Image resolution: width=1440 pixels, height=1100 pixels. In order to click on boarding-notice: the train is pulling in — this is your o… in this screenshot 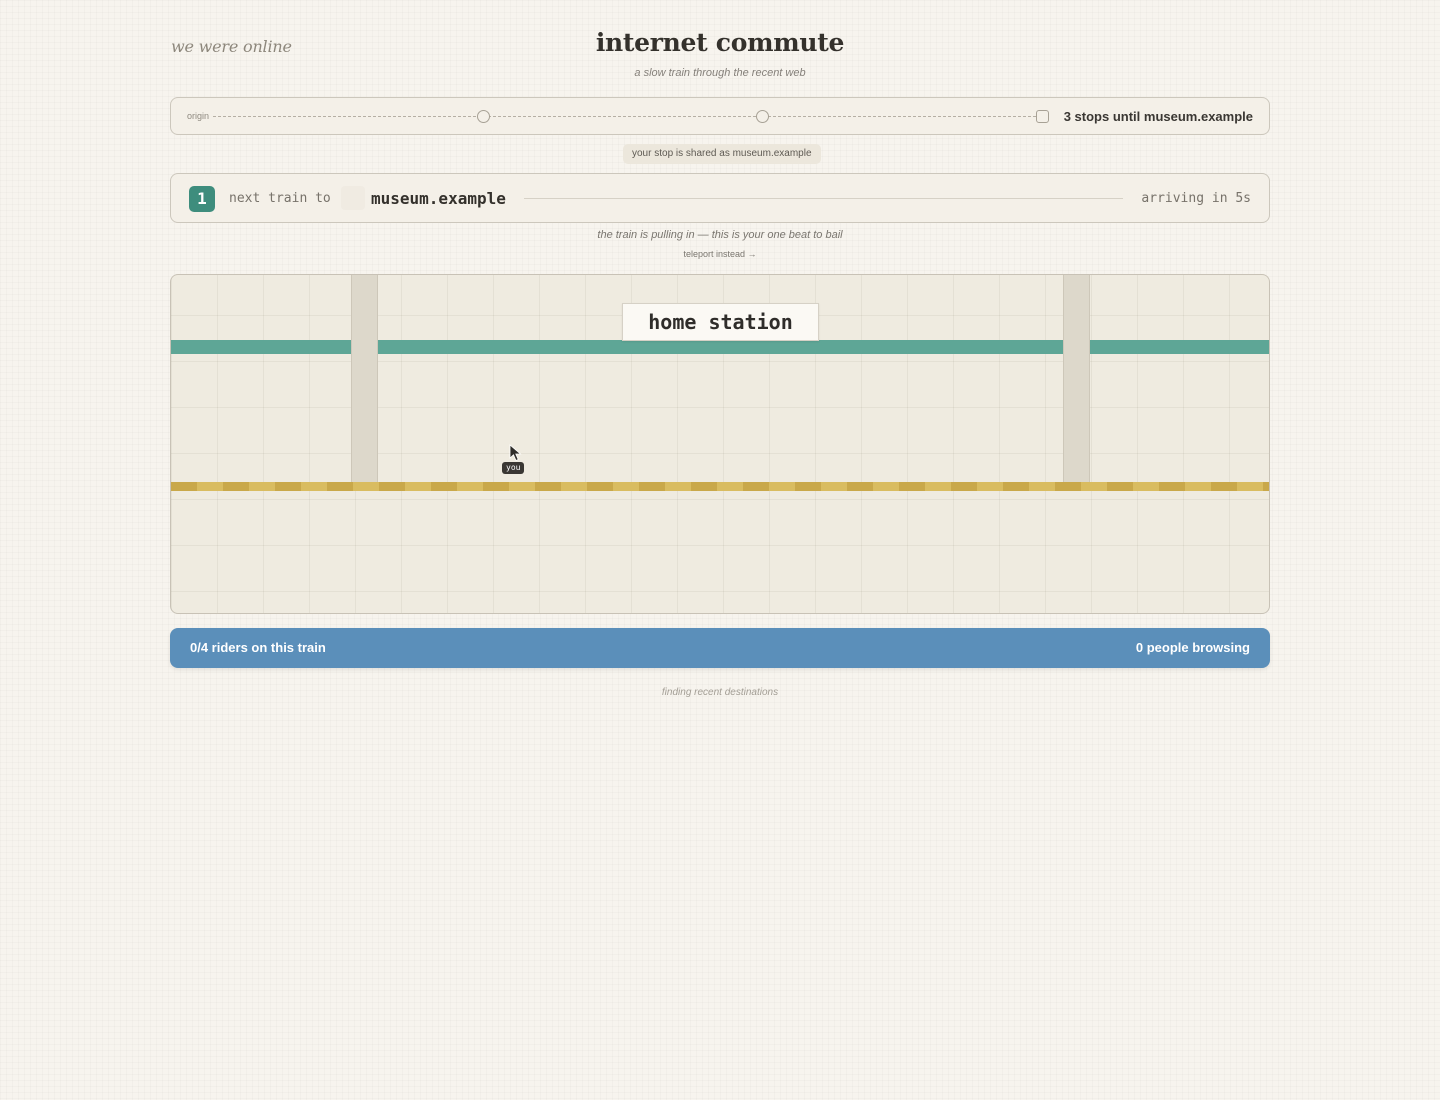, I will do `click(720, 235)`.